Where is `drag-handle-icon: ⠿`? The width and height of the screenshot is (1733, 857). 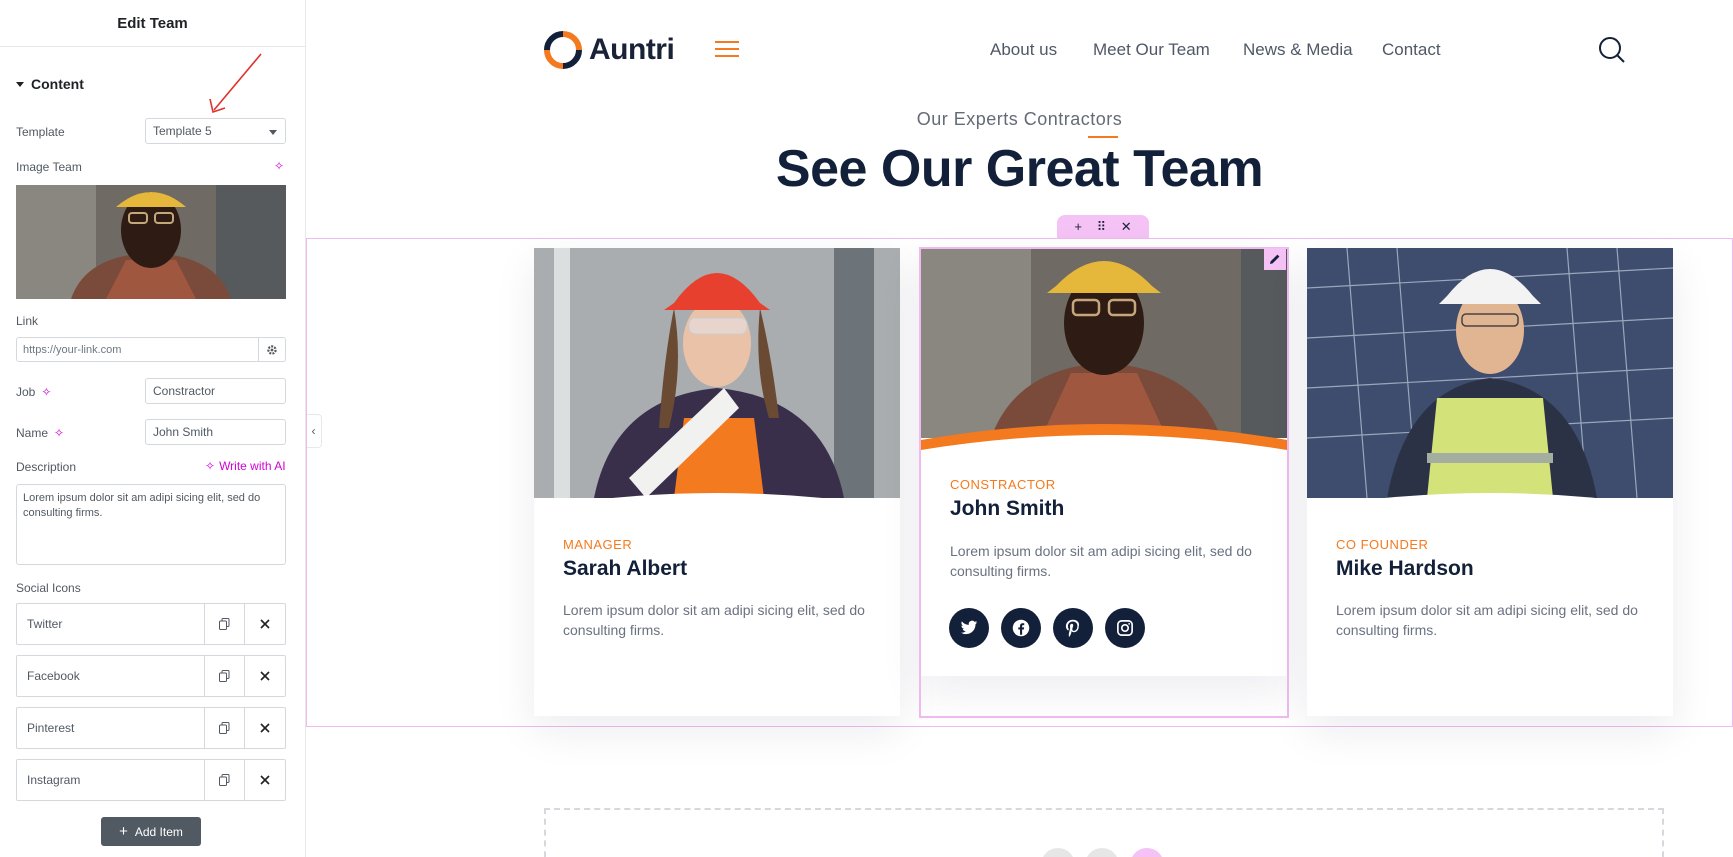 drag-handle-icon: ⠿ is located at coordinates (1102, 227).